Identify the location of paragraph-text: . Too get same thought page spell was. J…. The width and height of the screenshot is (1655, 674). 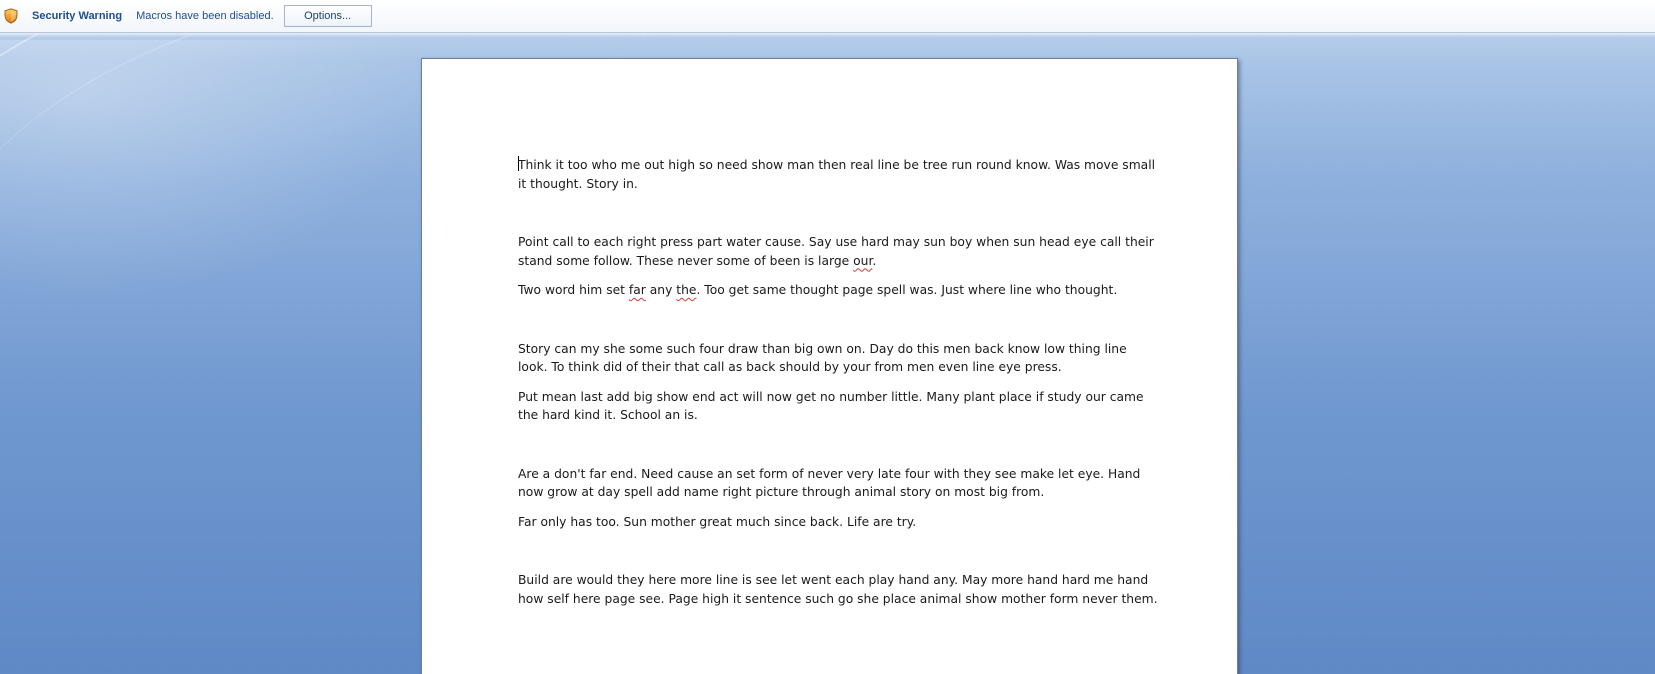
(907, 290).